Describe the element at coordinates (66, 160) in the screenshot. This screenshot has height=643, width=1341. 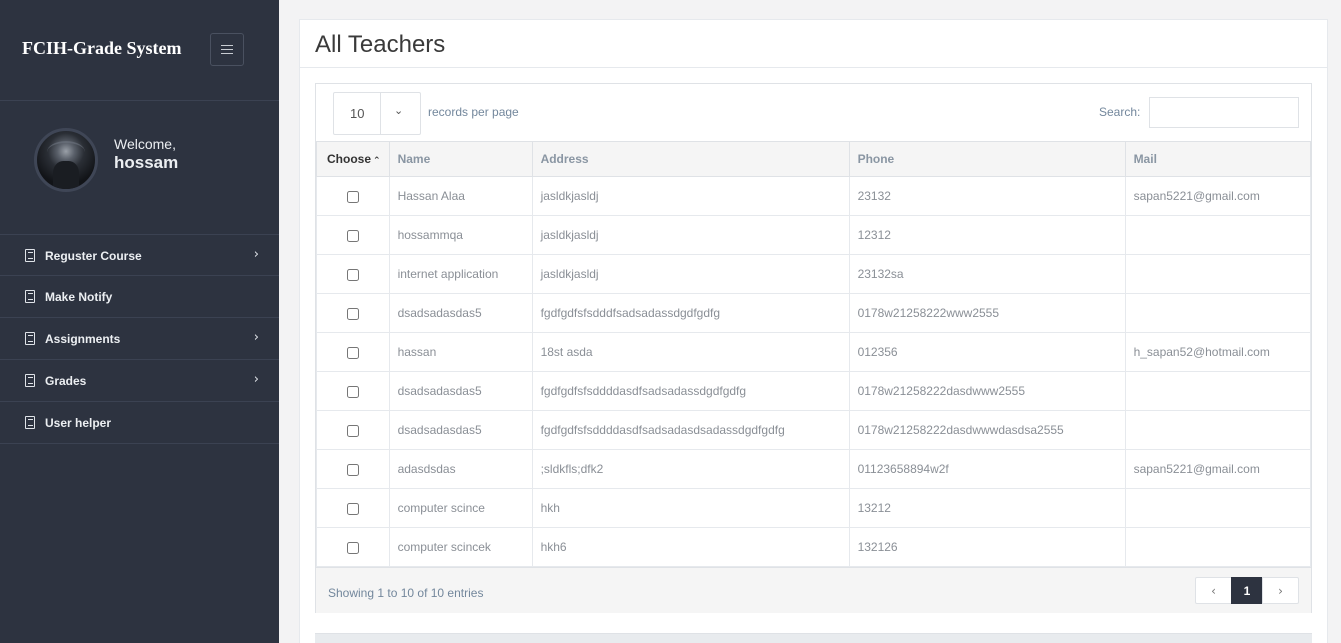
I see `avatar` at that location.